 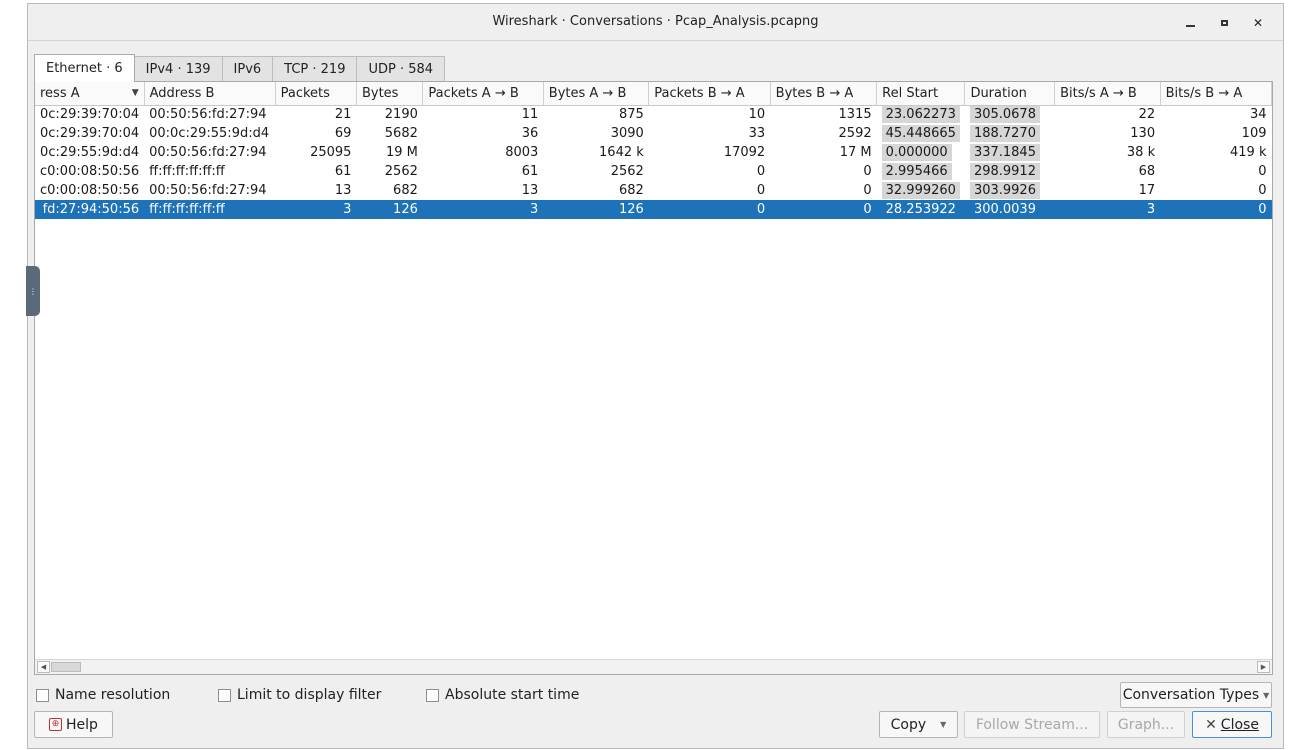 I want to click on chevron-down-icon: ▼, so click(x=1266, y=695).